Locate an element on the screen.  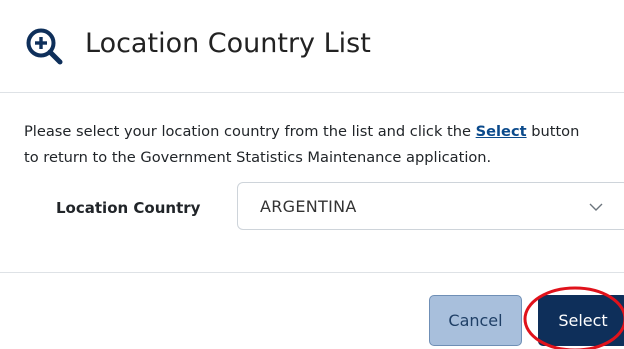
location-country-select: ARGENTINA is located at coordinates (430, 206).